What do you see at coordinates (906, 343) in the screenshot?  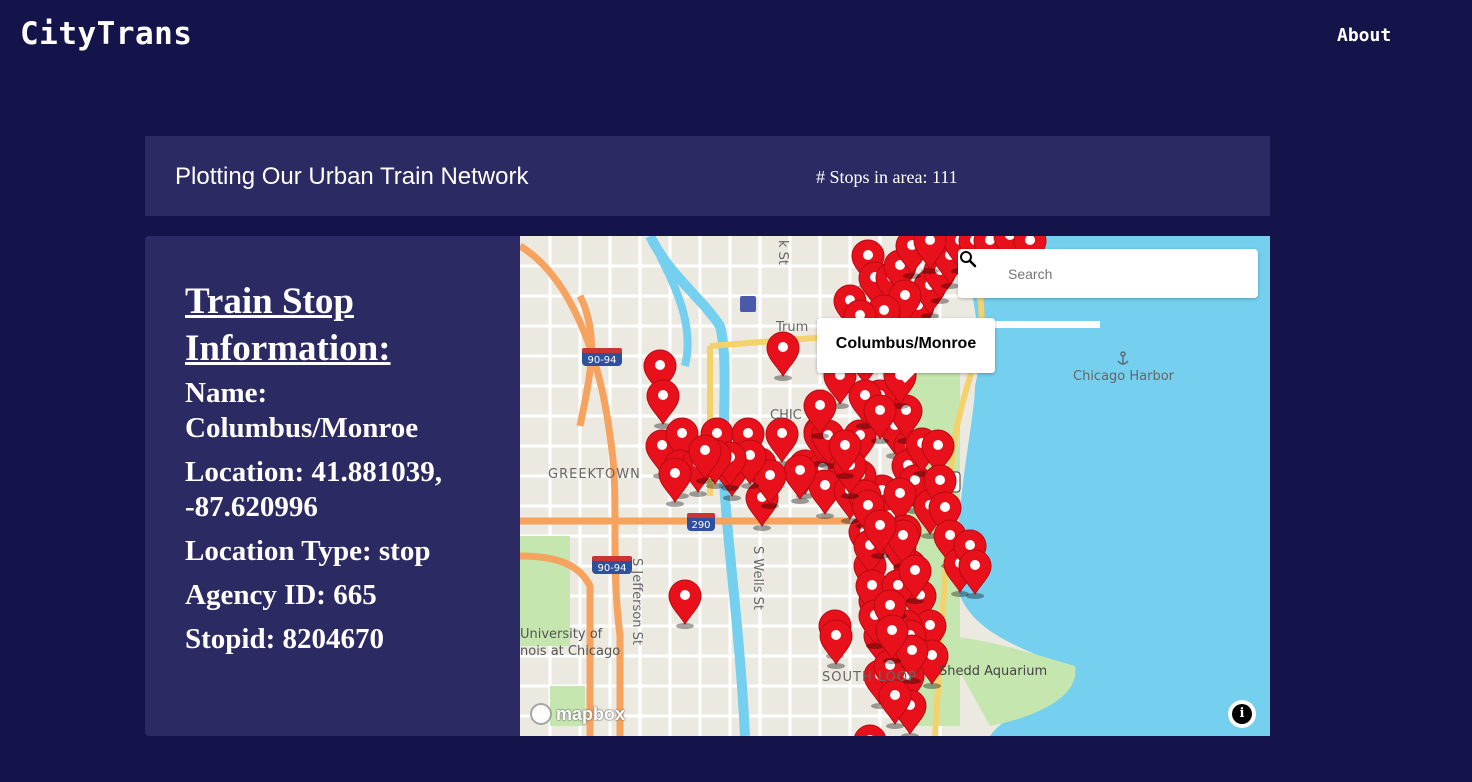 I see `stop-popup-text: Columbus/Monroe` at bounding box center [906, 343].